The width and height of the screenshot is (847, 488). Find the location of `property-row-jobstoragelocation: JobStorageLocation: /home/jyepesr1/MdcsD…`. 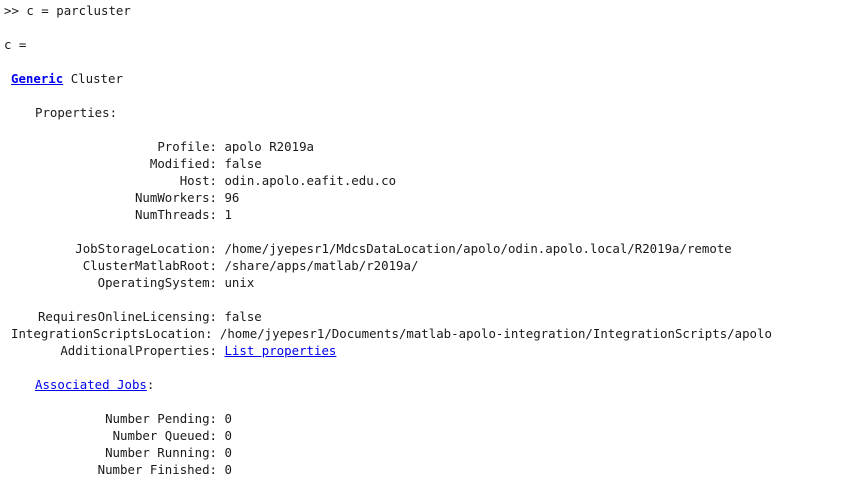

property-row-jobstoragelocation: JobStorageLocation: /home/jyepesr1/MdcsD… is located at coordinates (366, 248).